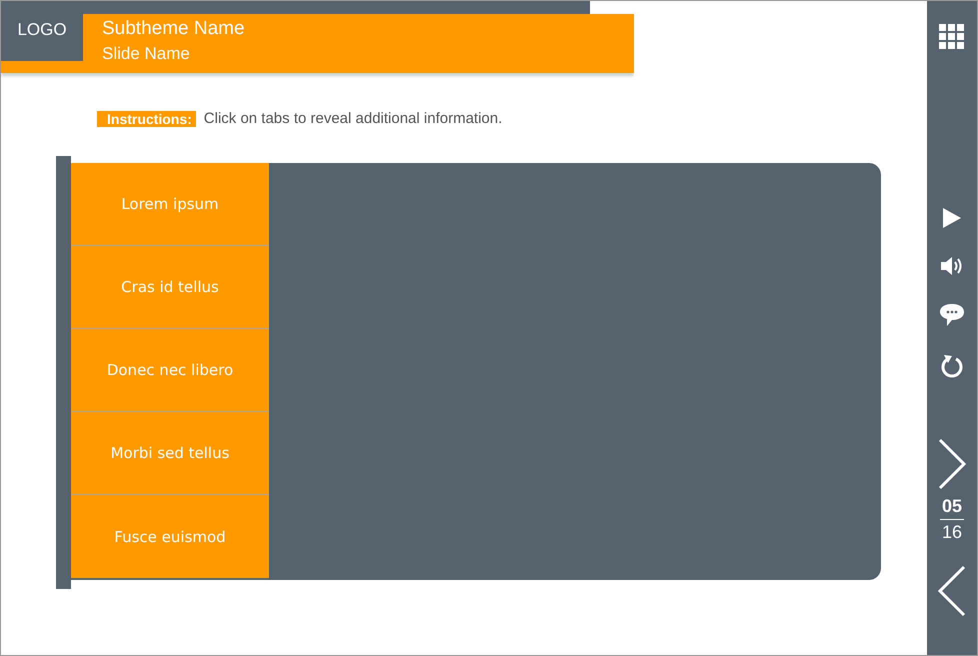 The height and width of the screenshot is (656, 978). I want to click on instructions-text: Click on tabs to reveal additional information., so click(353, 118).